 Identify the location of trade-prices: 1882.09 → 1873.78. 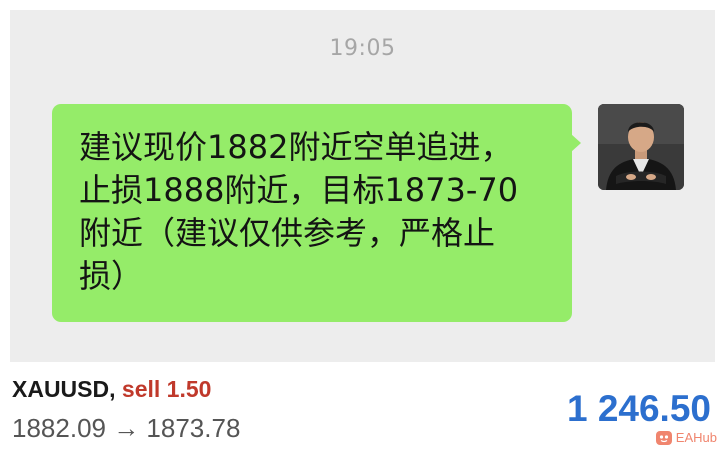
(126, 428).